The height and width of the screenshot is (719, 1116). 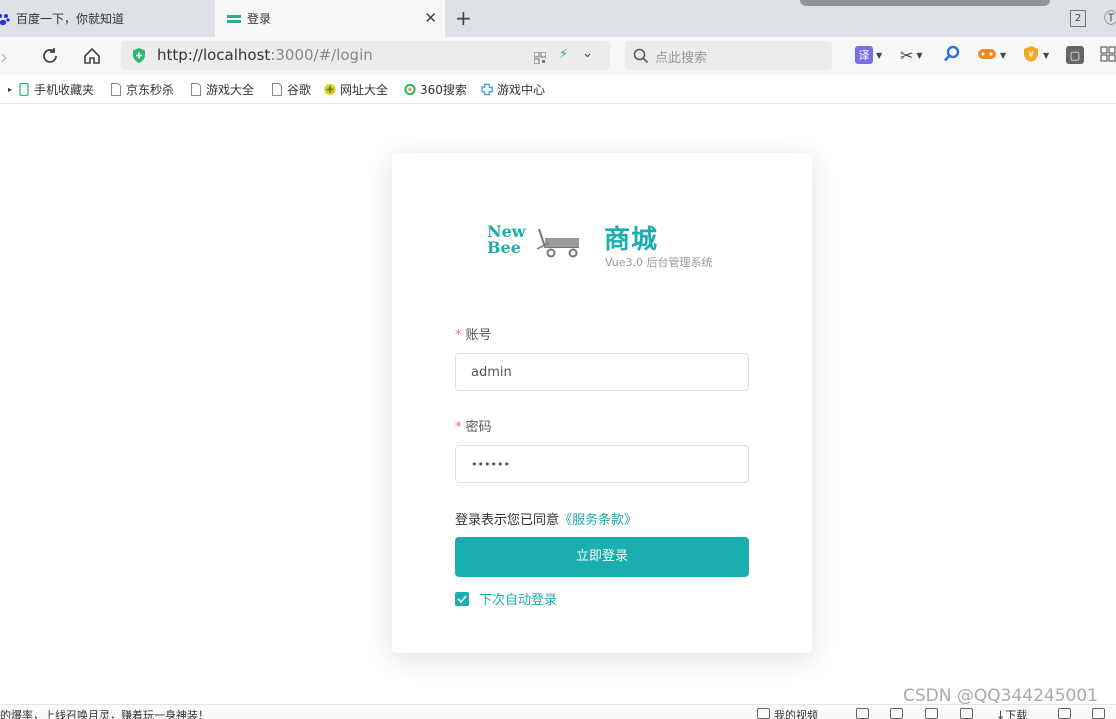 I want to click on bookmark-hao: 网址大全, so click(x=356, y=89).